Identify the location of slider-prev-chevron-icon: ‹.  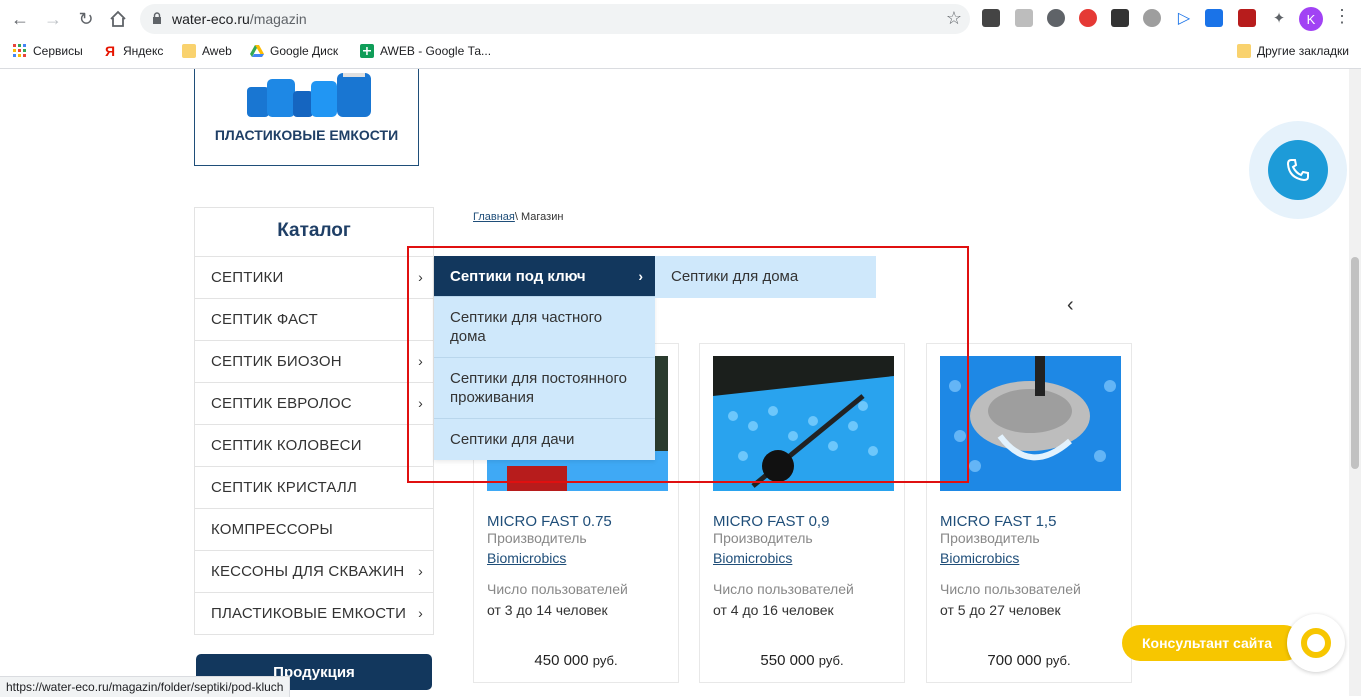
(1070, 305).